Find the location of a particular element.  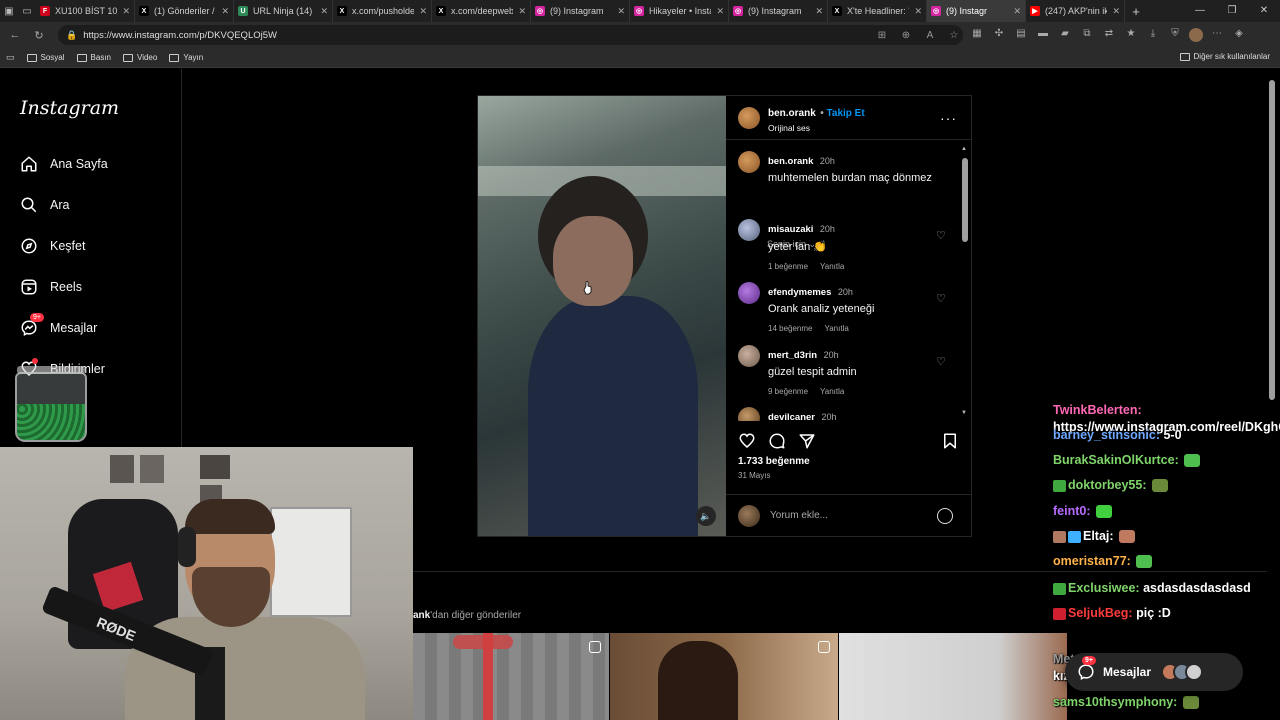

nav-explore: Keşfet is located at coordinates (52, 246).